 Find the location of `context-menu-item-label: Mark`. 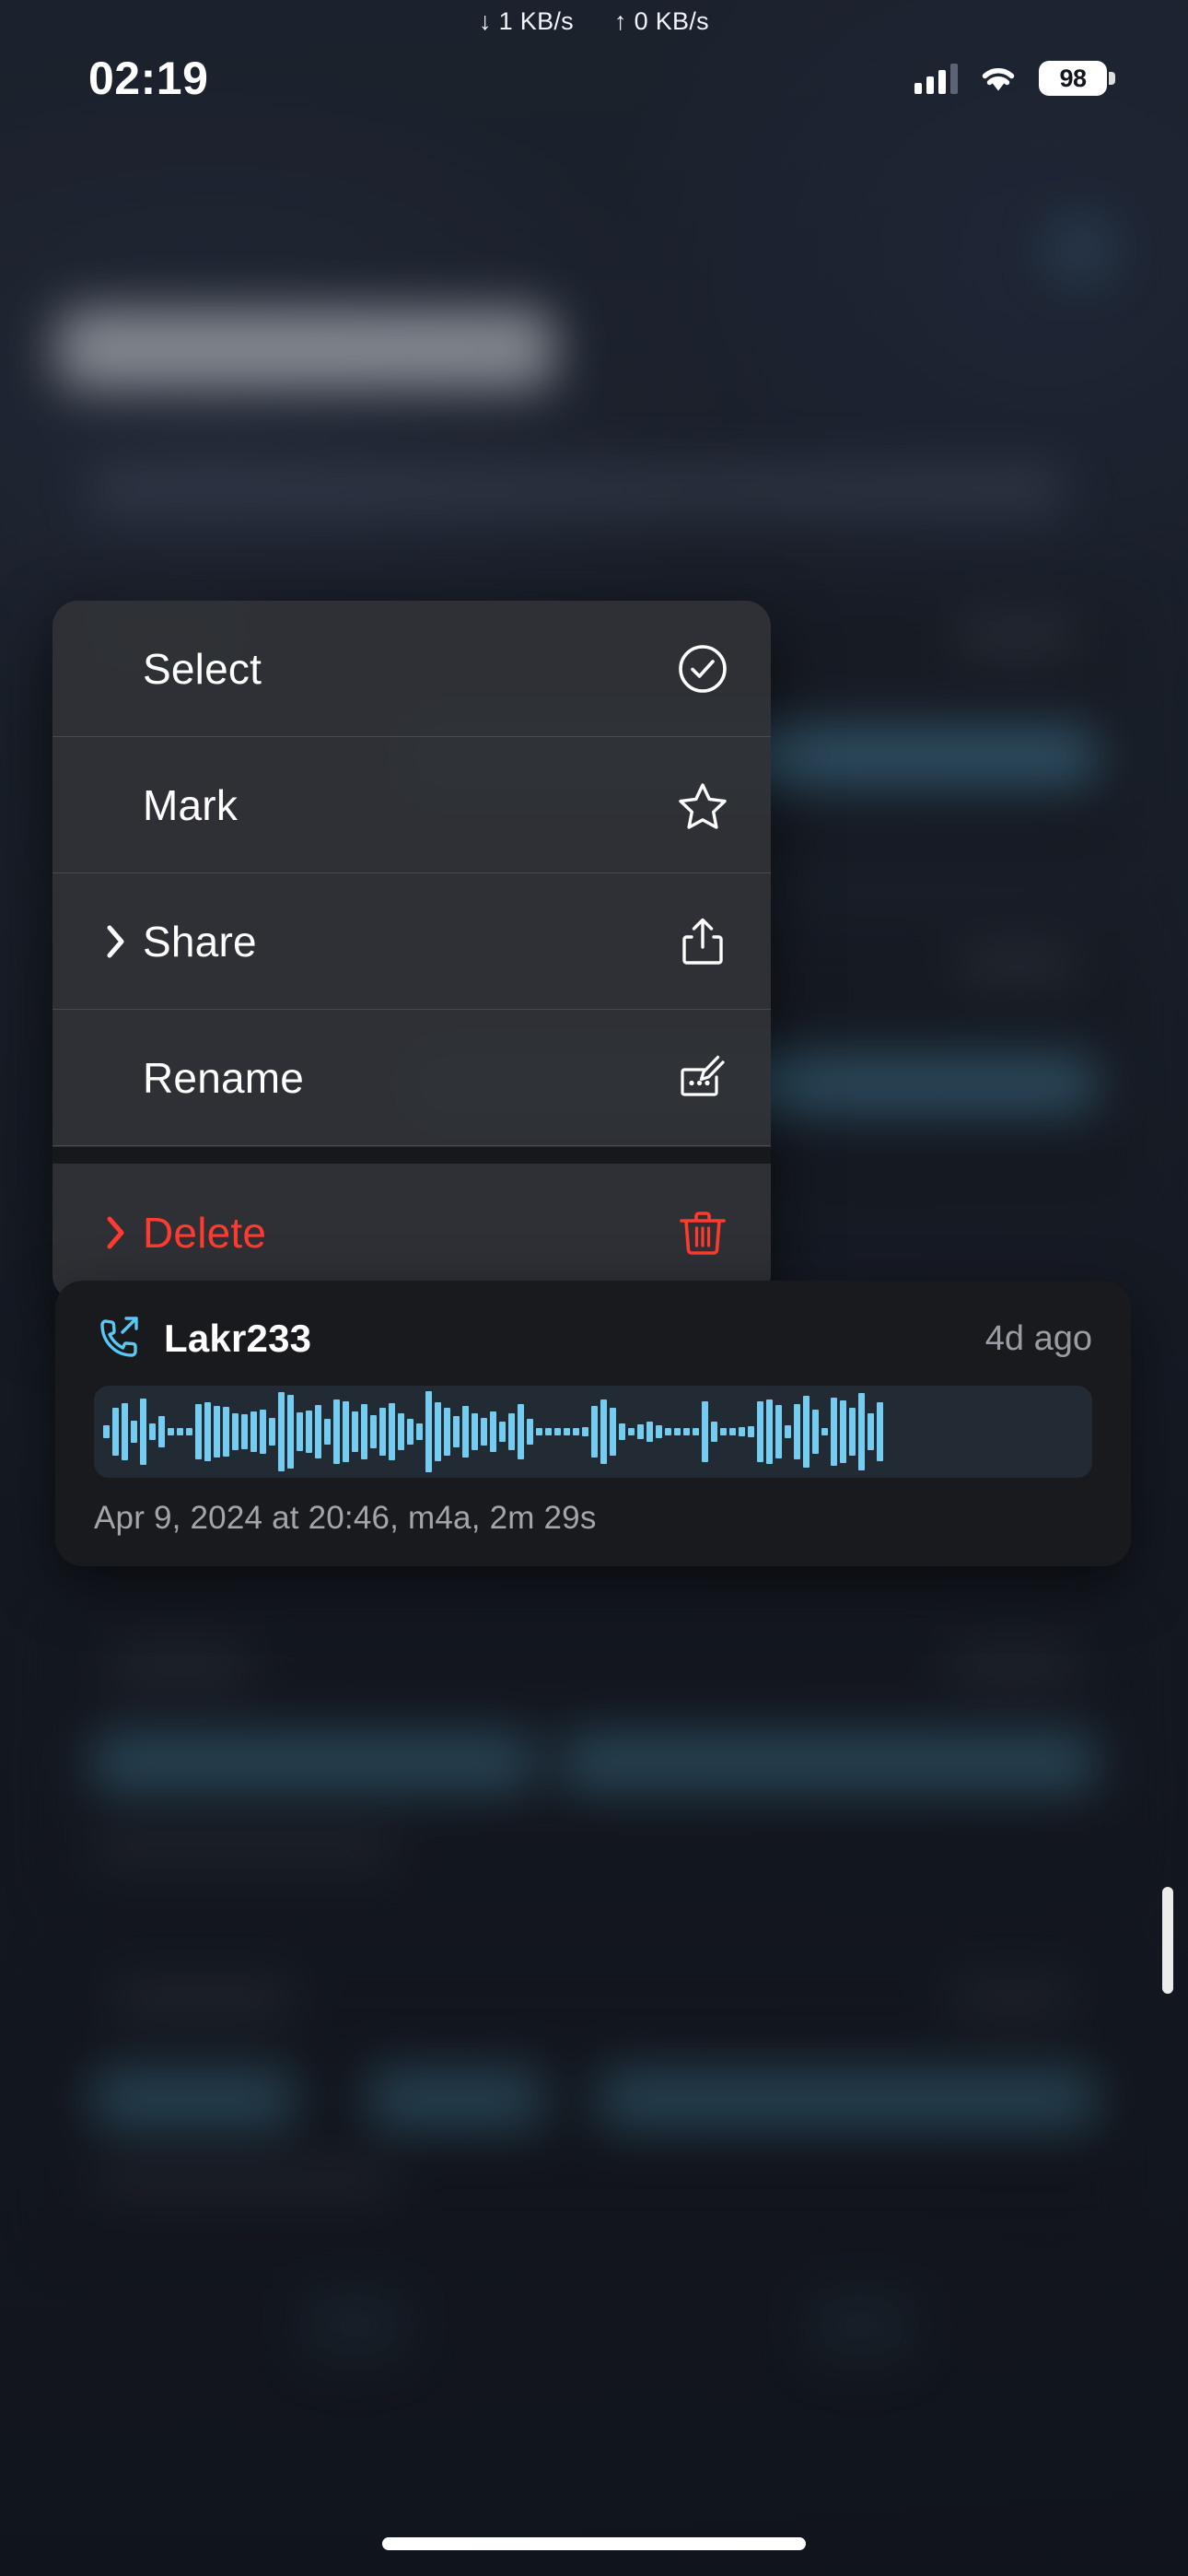

context-menu-item-label: Mark is located at coordinates (191, 804).